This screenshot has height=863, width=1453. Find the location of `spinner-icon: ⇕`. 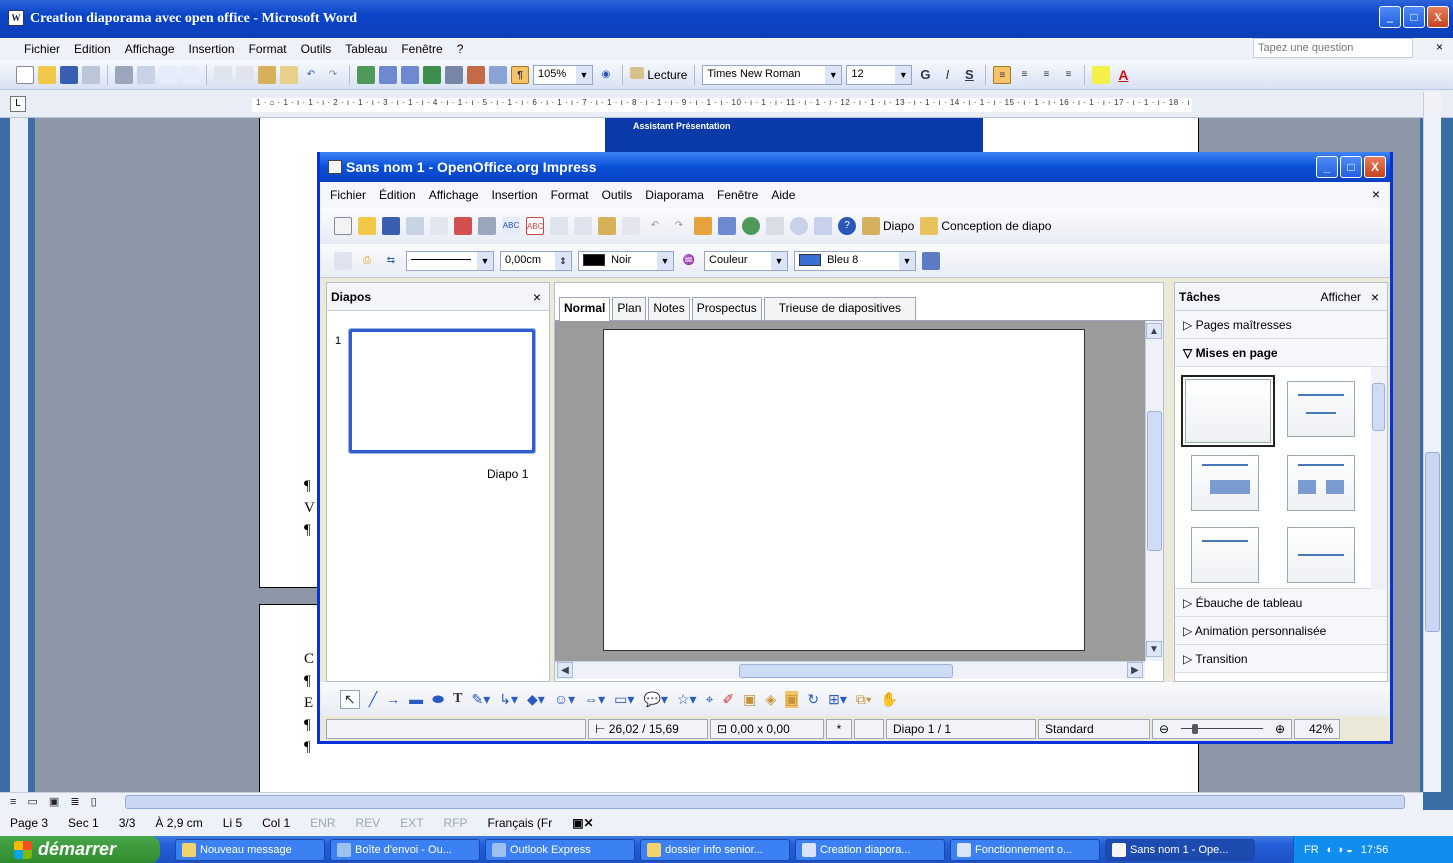

spinner-icon: ⇕ is located at coordinates (563, 260).